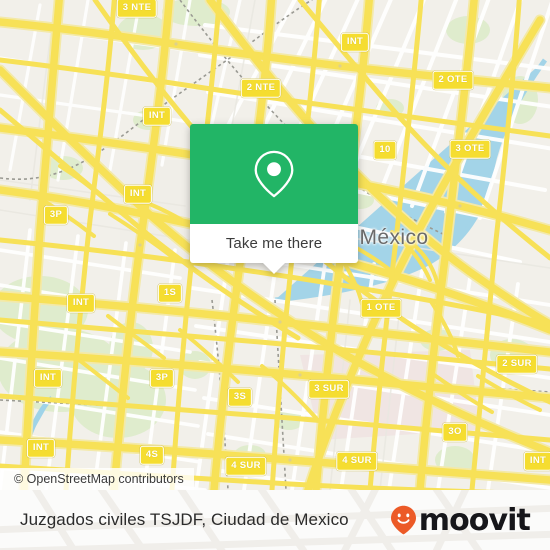  I want to click on moovit-logo: moovit, so click(460, 520).